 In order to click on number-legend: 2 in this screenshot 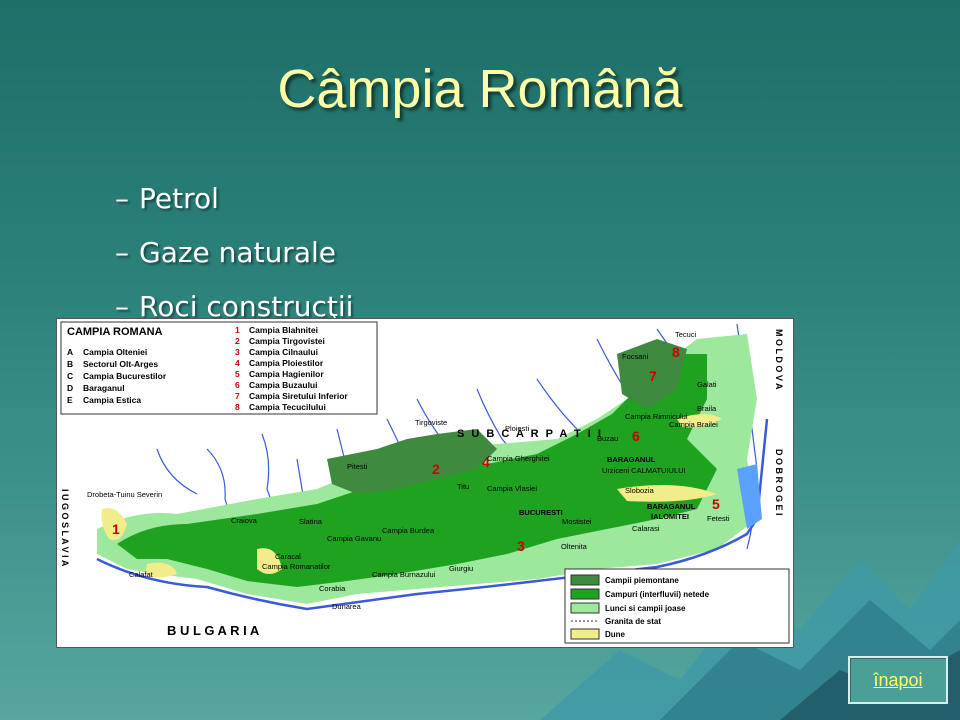, I will do `click(237, 341)`.